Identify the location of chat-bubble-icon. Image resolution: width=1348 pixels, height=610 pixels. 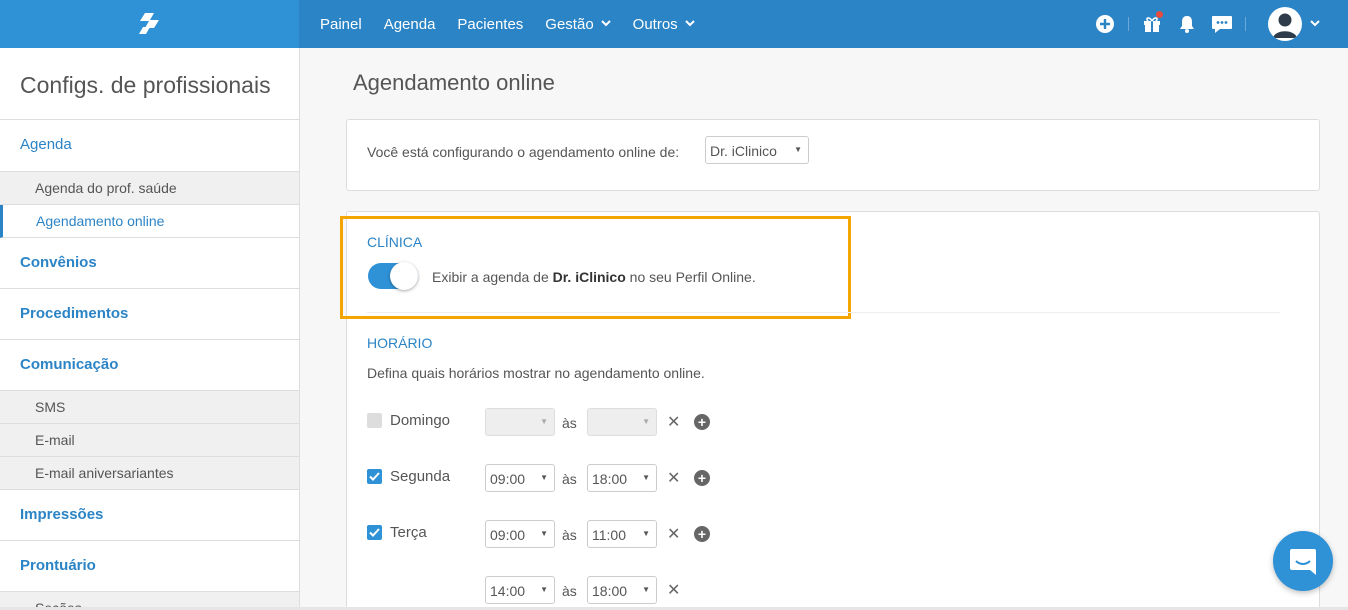
(1303, 562).